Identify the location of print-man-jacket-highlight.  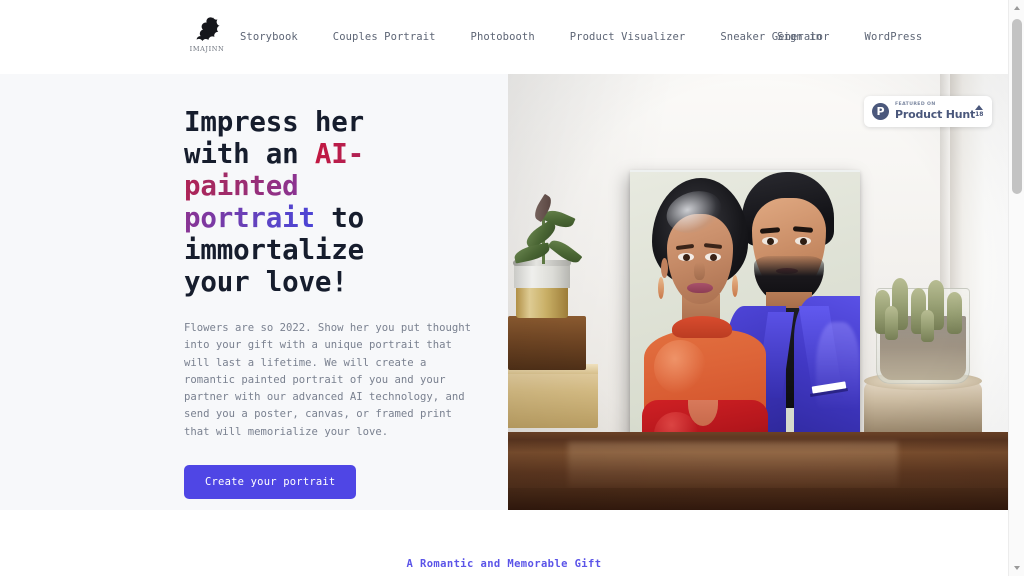
(838, 377).